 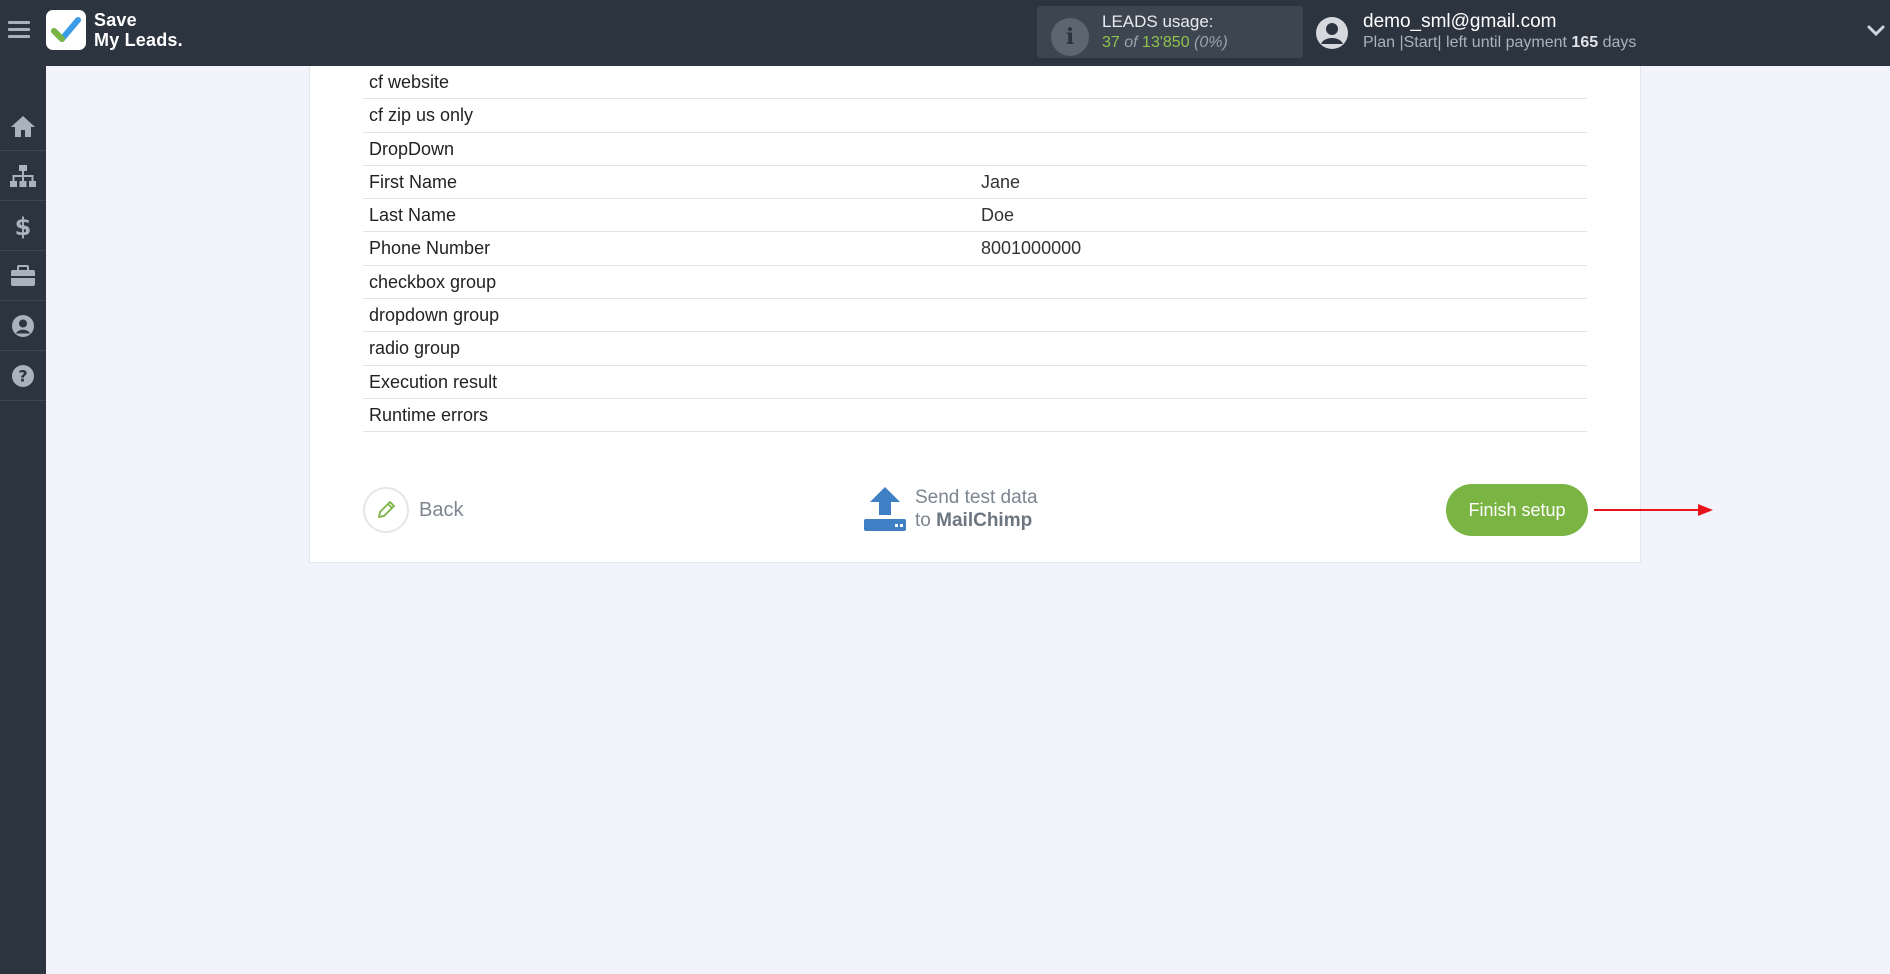 I want to click on field-name: Last Name, so click(x=413, y=215).